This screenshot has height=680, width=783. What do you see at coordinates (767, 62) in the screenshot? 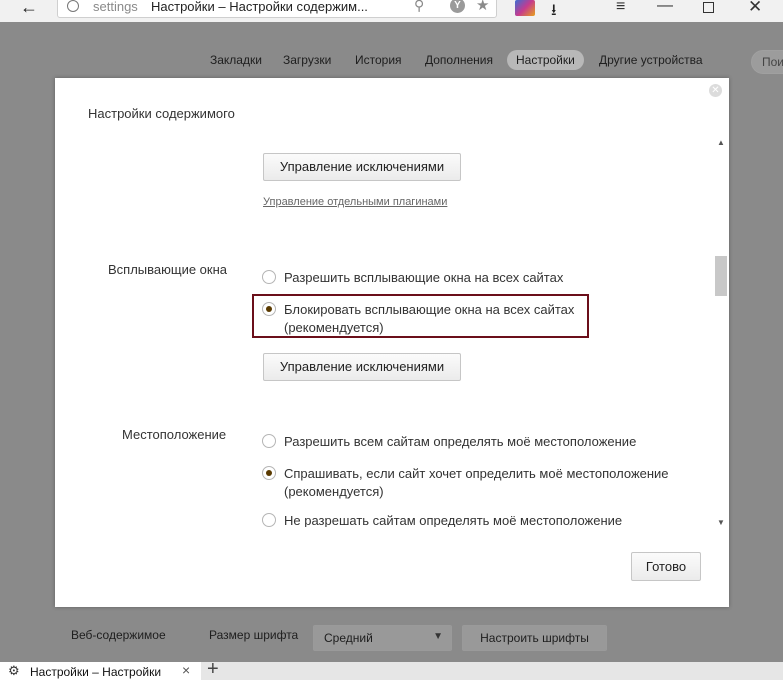
I see `settings-search-input: Пои` at bounding box center [767, 62].